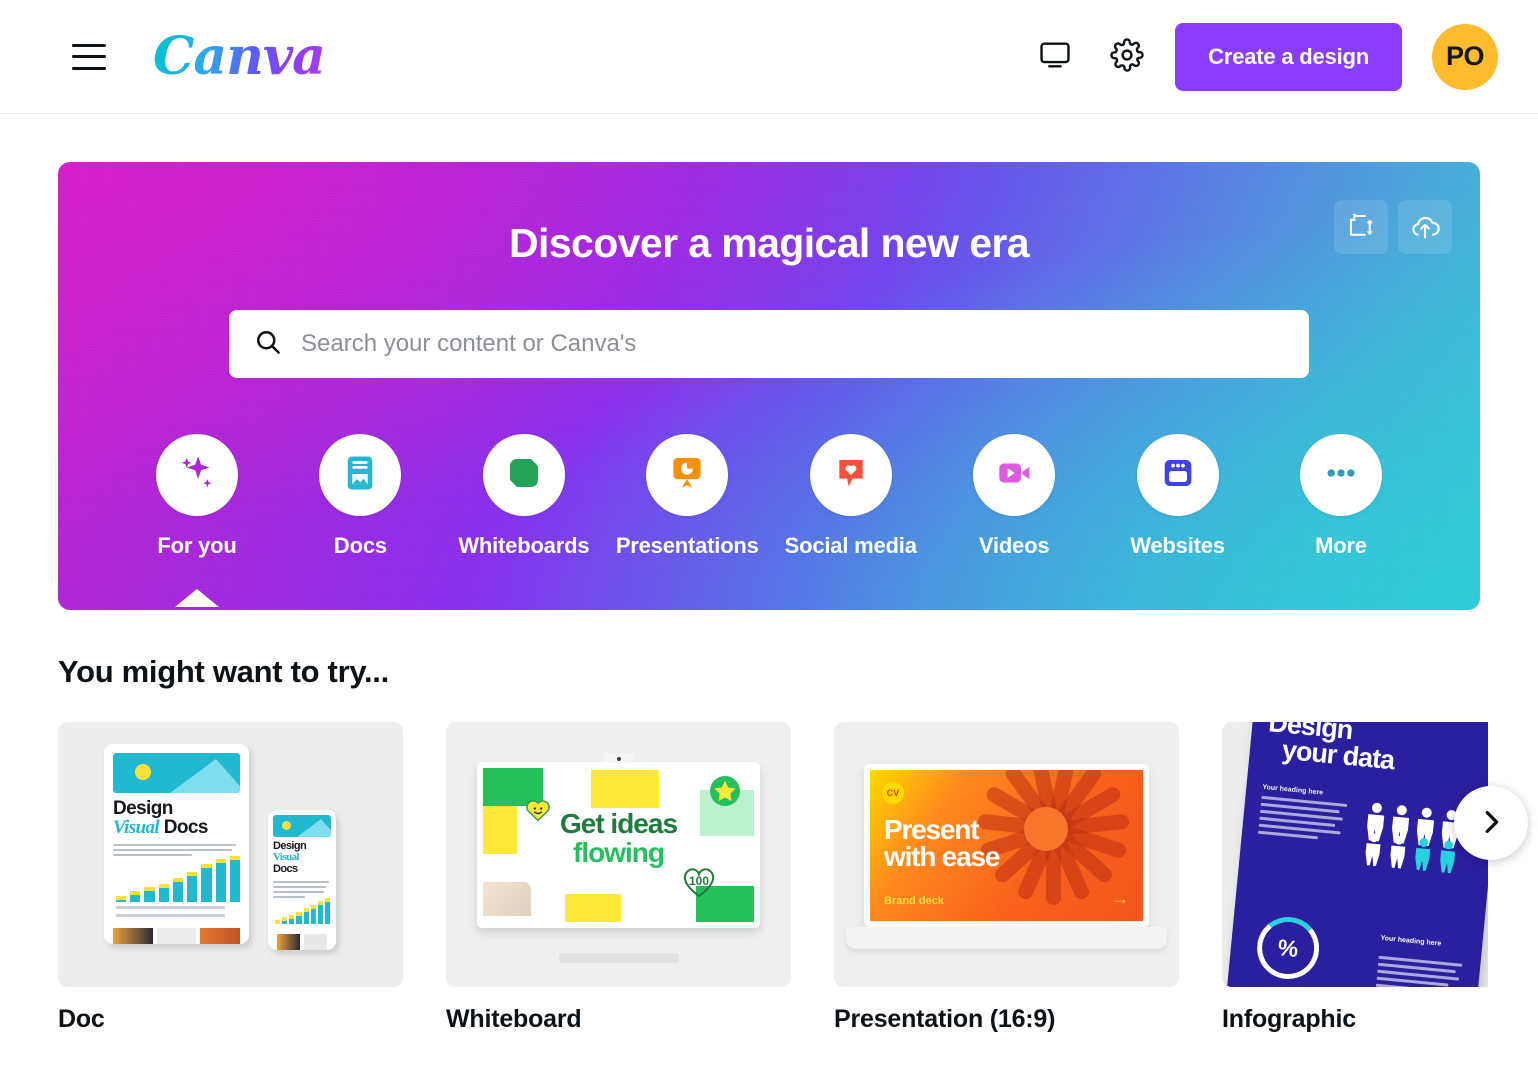  What do you see at coordinates (914, 901) in the screenshot?
I see `slide-footer-label: Brand deck` at bounding box center [914, 901].